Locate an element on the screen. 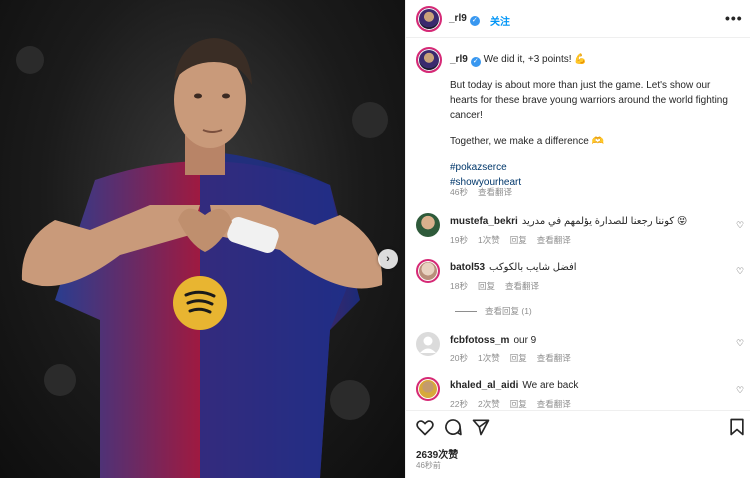 Image resolution: width=750 pixels, height=478 pixels. footer-divider is located at coordinates (577, 410).